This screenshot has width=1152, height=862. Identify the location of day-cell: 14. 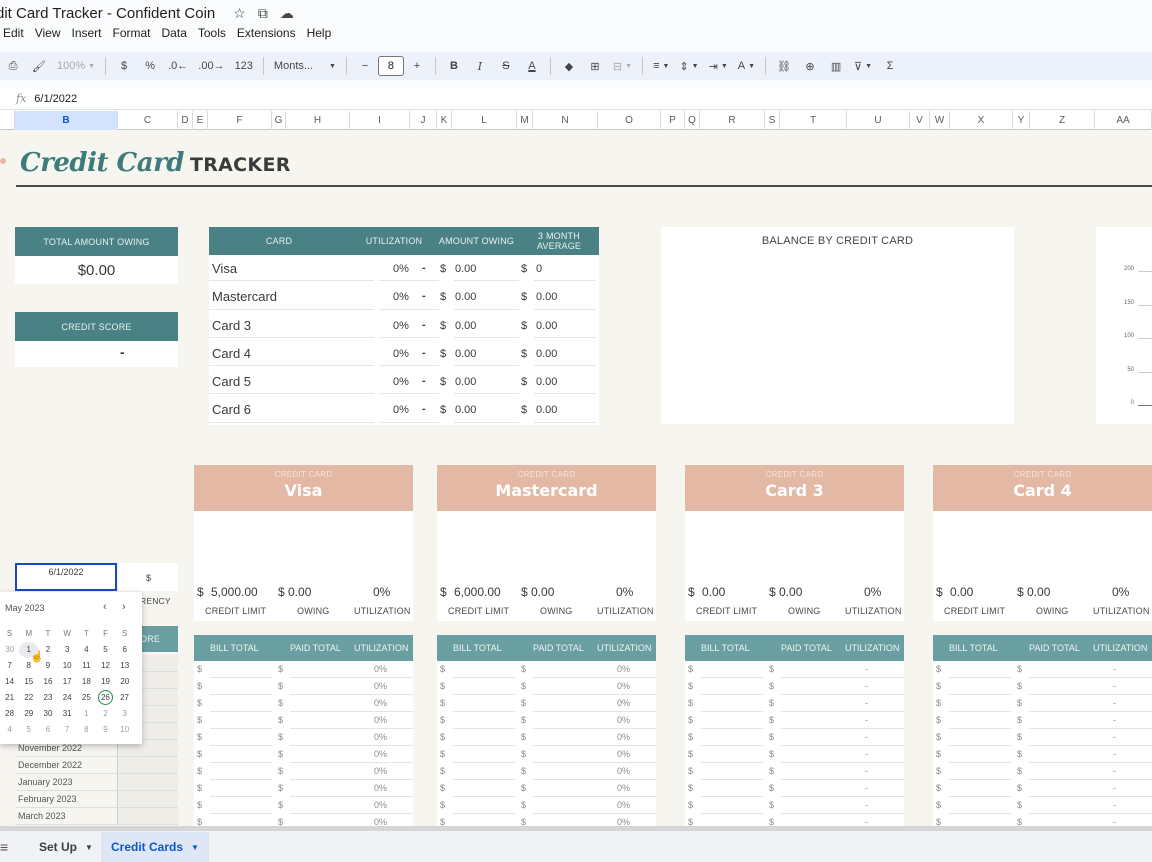
(9, 682).